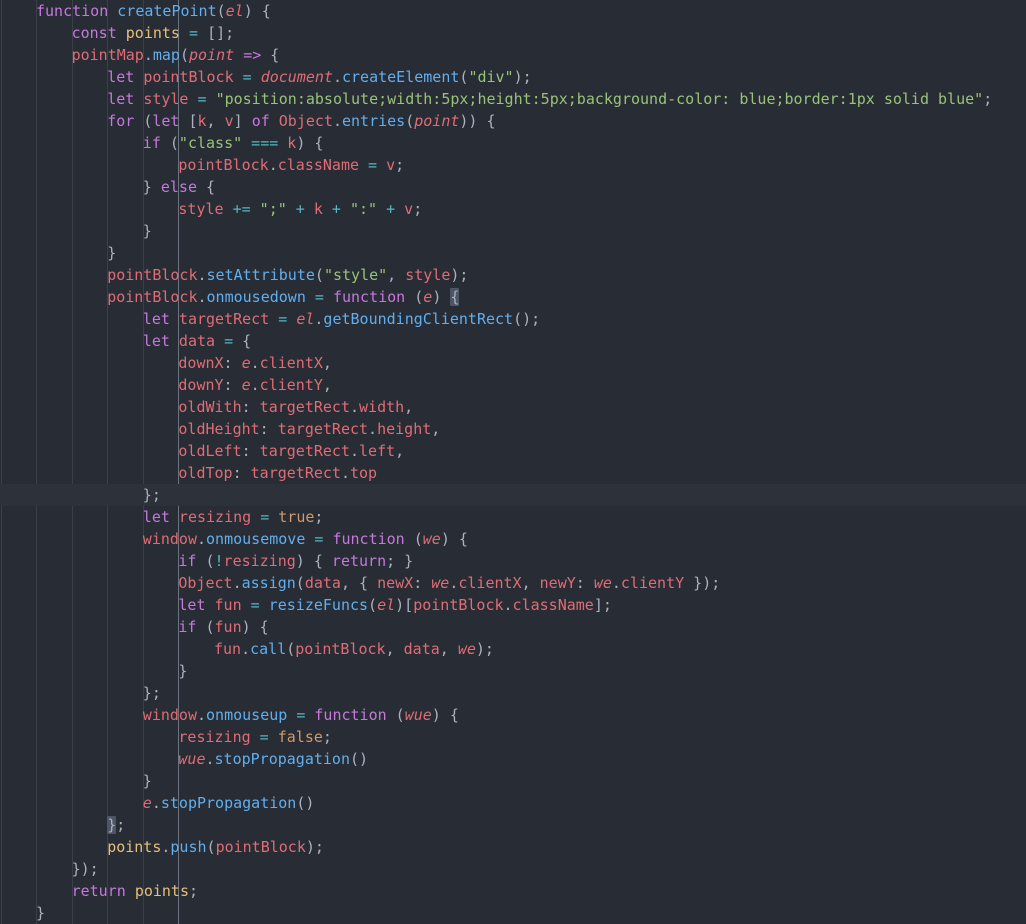 This screenshot has height=924, width=1026. Describe the element at coordinates (490, 583) in the screenshot. I see `code-token: clientX` at that location.